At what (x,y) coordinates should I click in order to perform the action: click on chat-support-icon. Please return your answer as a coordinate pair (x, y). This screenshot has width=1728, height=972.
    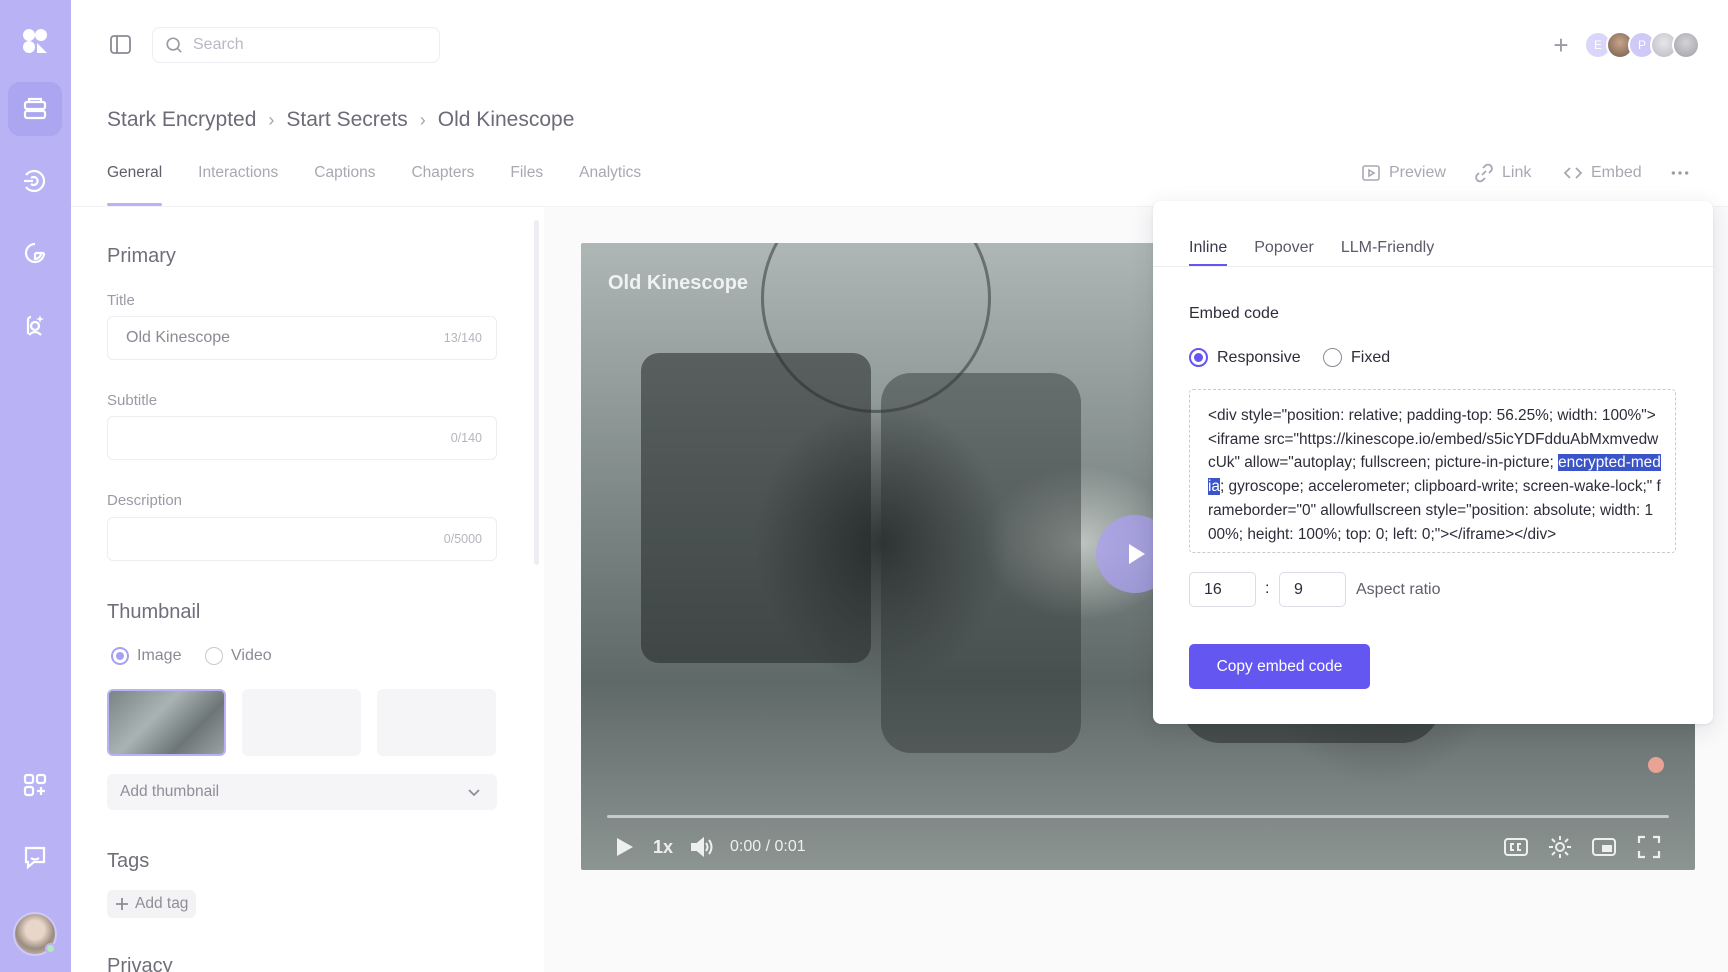
    Looking at the image, I should click on (35, 857).